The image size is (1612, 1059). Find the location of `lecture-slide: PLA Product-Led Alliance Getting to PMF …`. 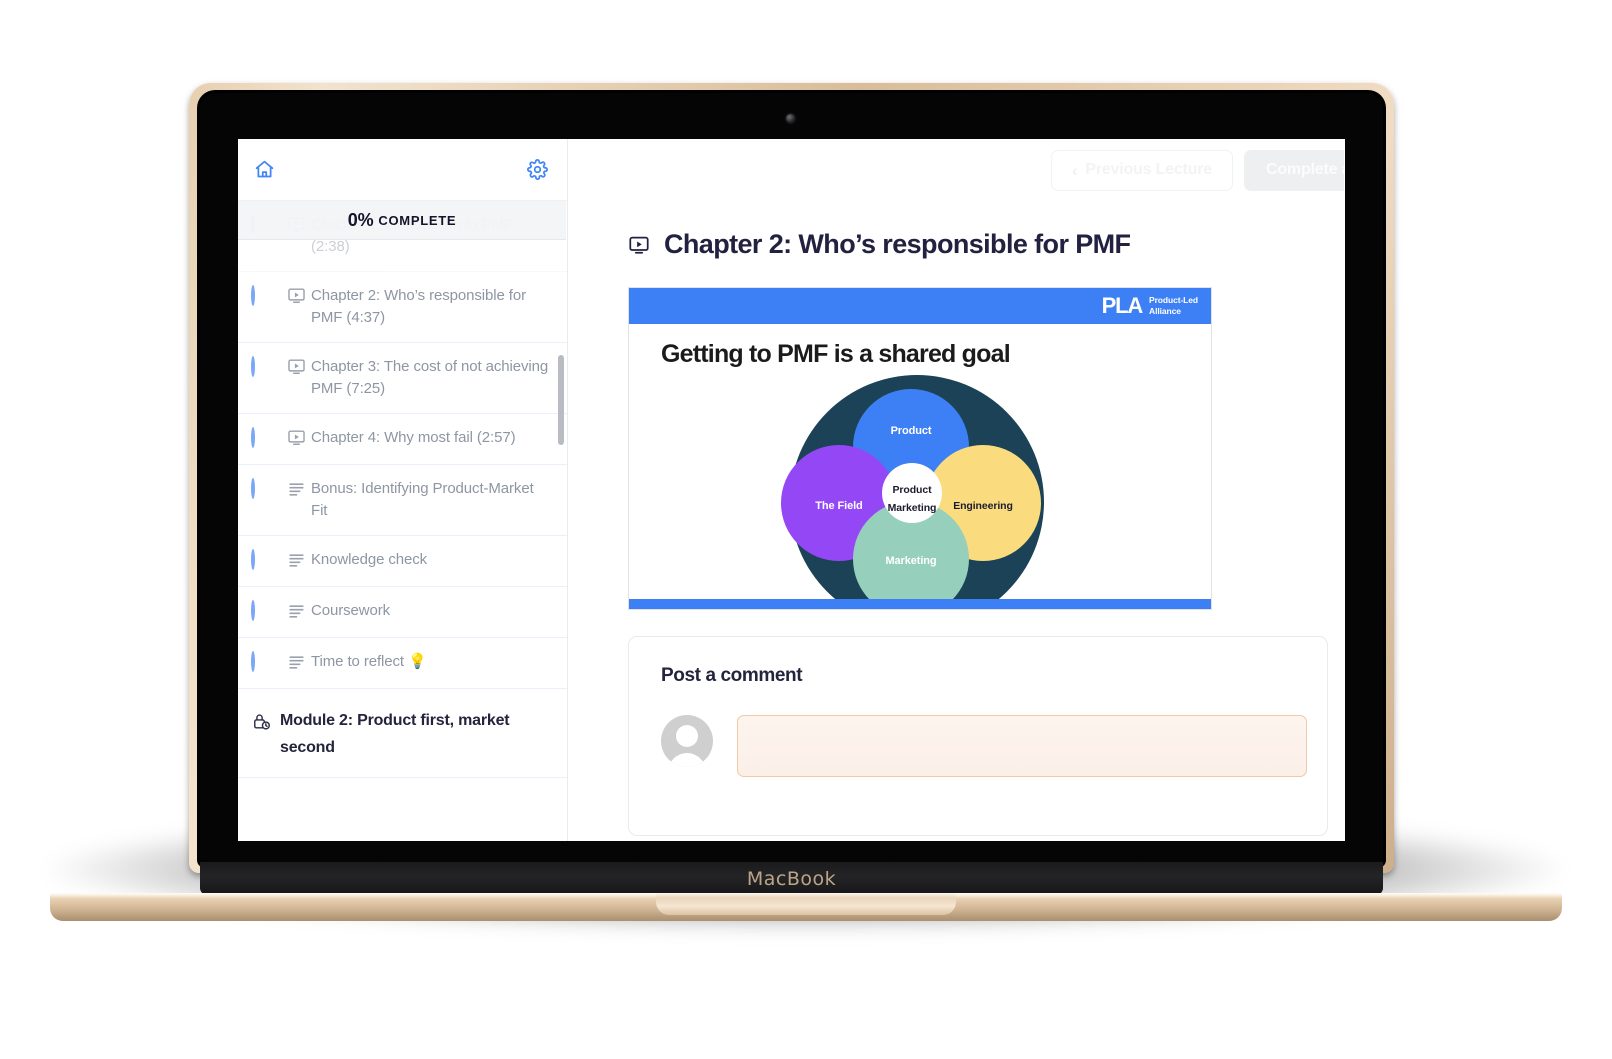

lecture-slide: PLA Product-Led Alliance Getting to PMF … is located at coordinates (920, 448).